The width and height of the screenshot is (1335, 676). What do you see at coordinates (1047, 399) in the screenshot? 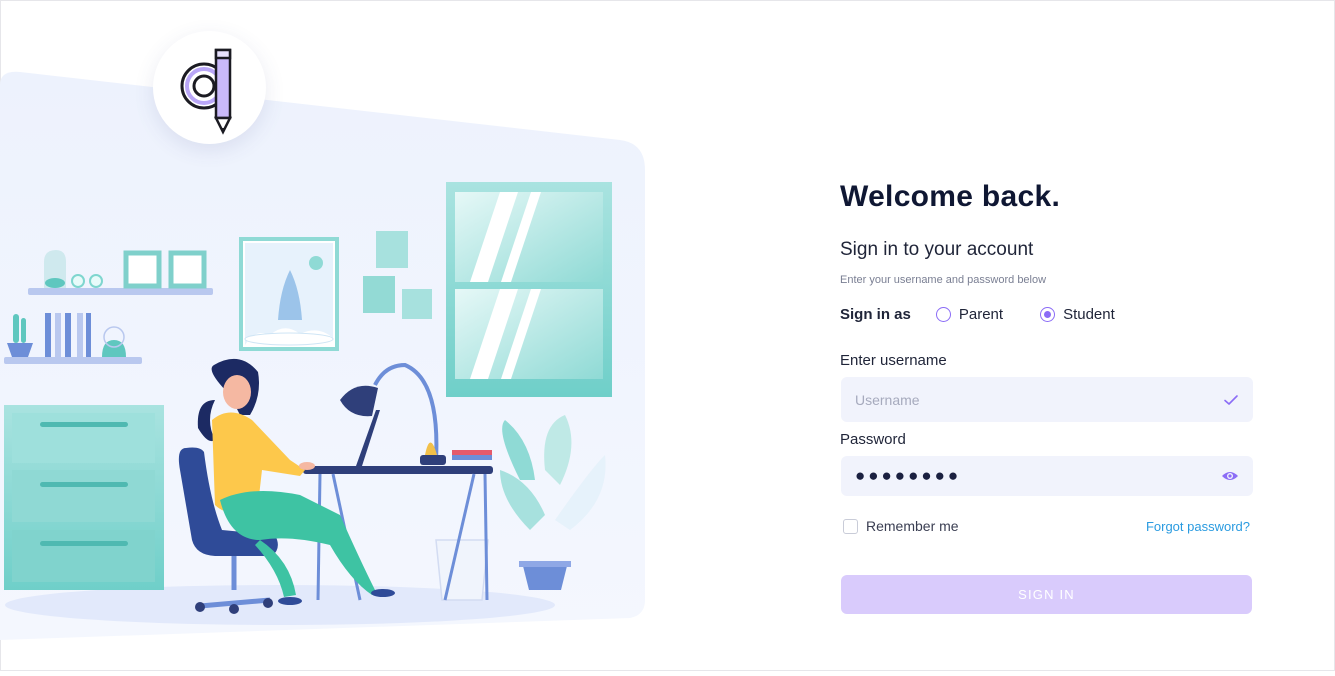
I see `username-input: Username` at bounding box center [1047, 399].